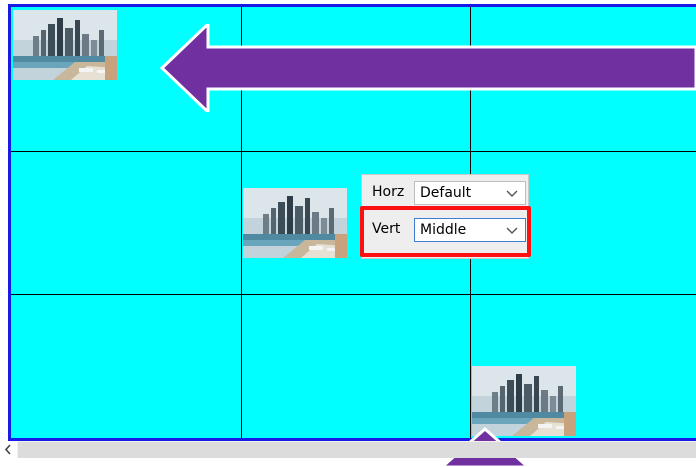 This screenshot has width=696, height=467. I want to click on chevron-left-icon, so click(7, 449).